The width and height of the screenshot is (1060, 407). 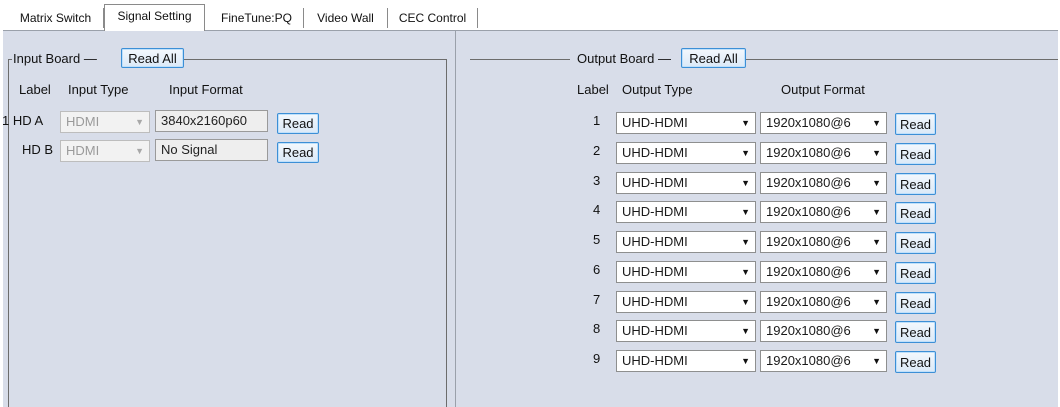 What do you see at coordinates (154, 17) in the screenshot?
I see `tab-signal-setting: Signal Setting` at bounding box center [154, 17].